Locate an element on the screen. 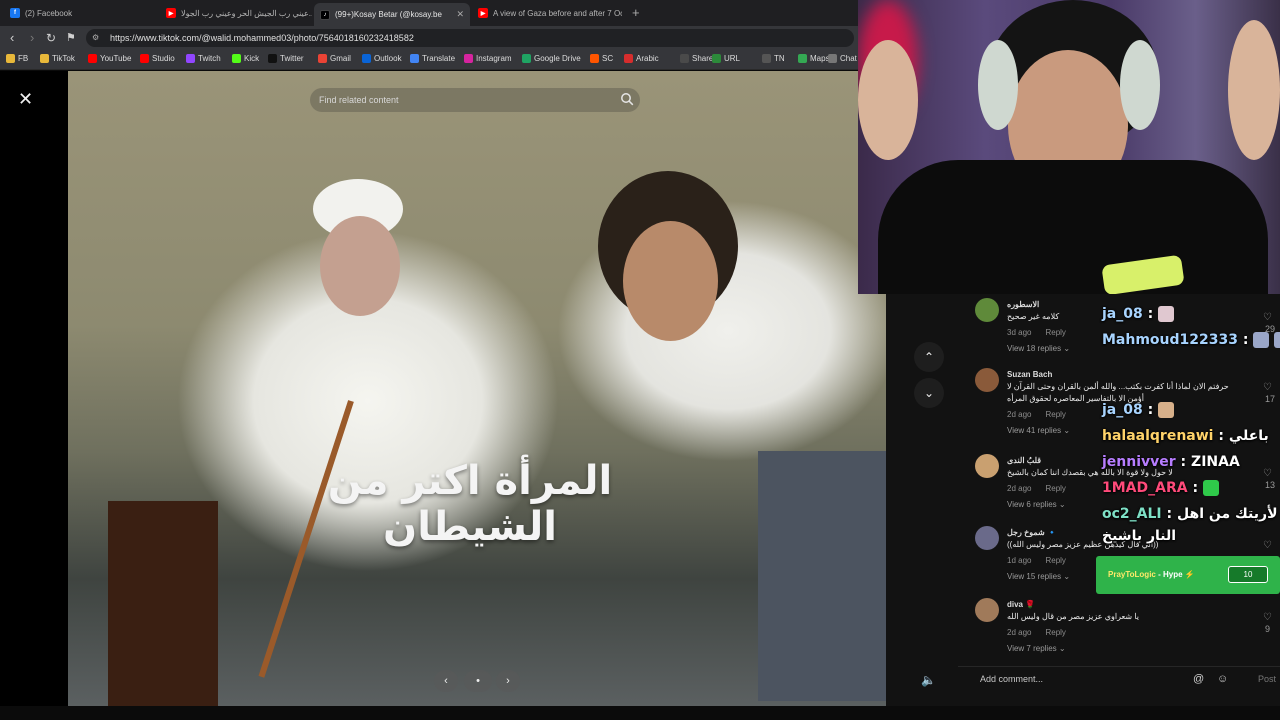  prev-photo-button: ‹ is located at coordinates (446, 681).